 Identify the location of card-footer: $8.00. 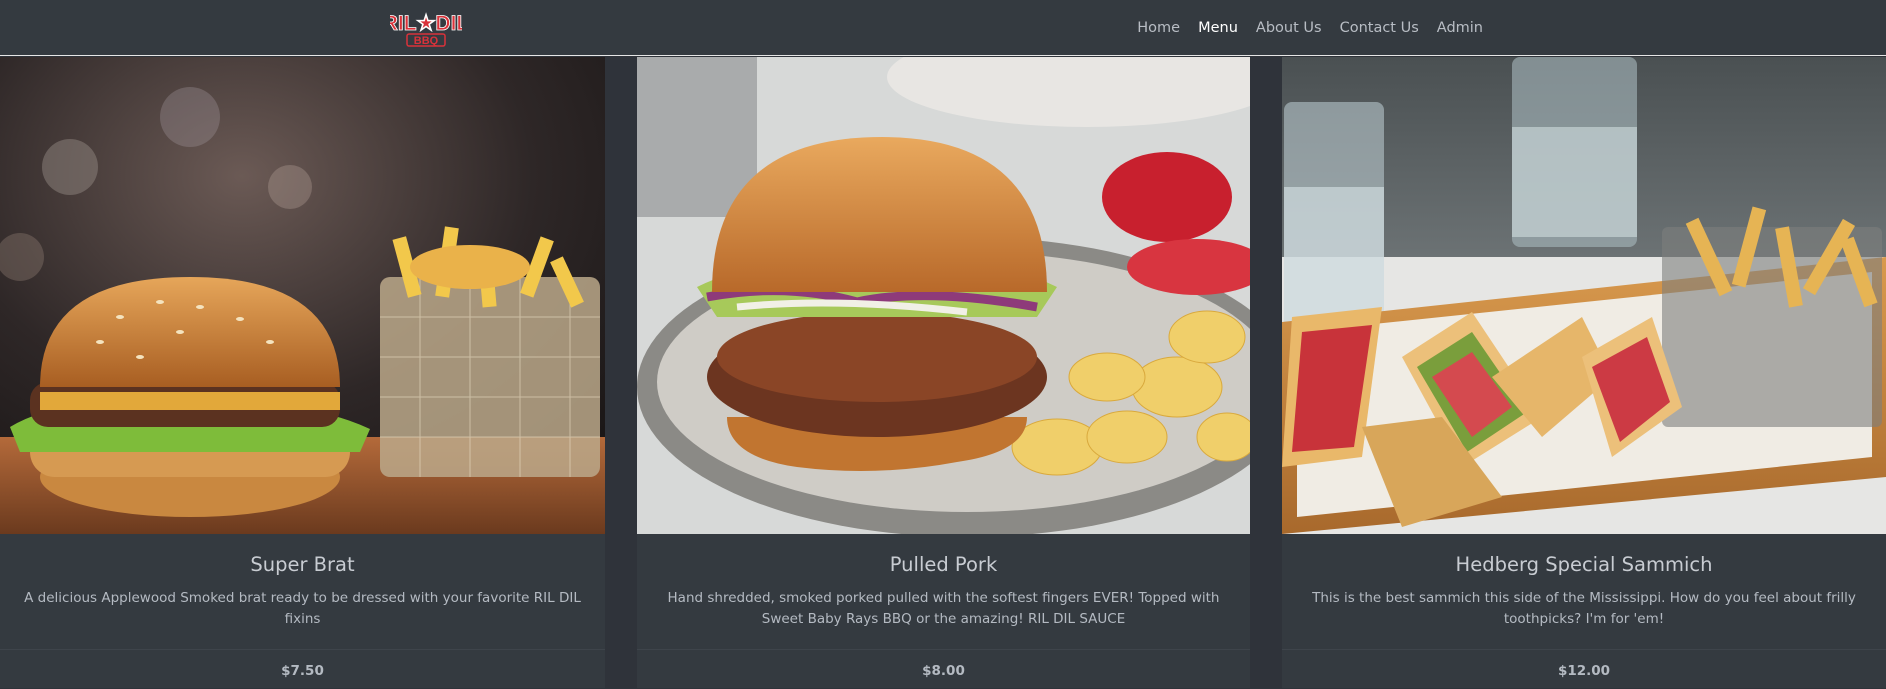
(943, 669).